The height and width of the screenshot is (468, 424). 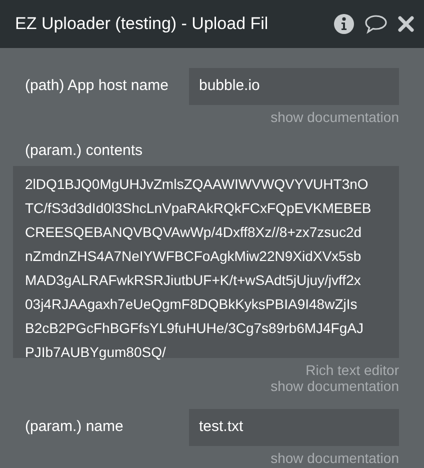 What do you see at coordinates (352, 370) in the screenshot?
I see `editor-link: Rich text editor` at bounding box center [352, 370].